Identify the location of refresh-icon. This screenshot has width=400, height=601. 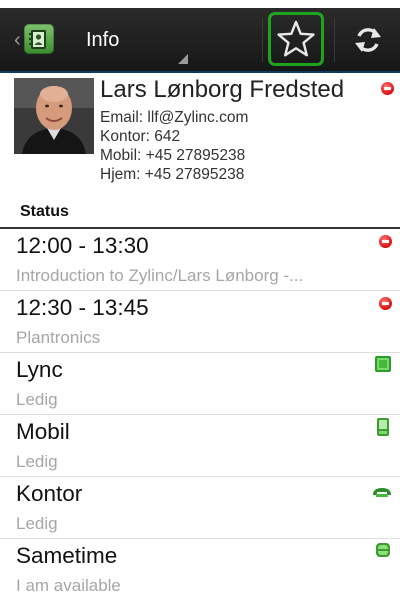
(368, 40).